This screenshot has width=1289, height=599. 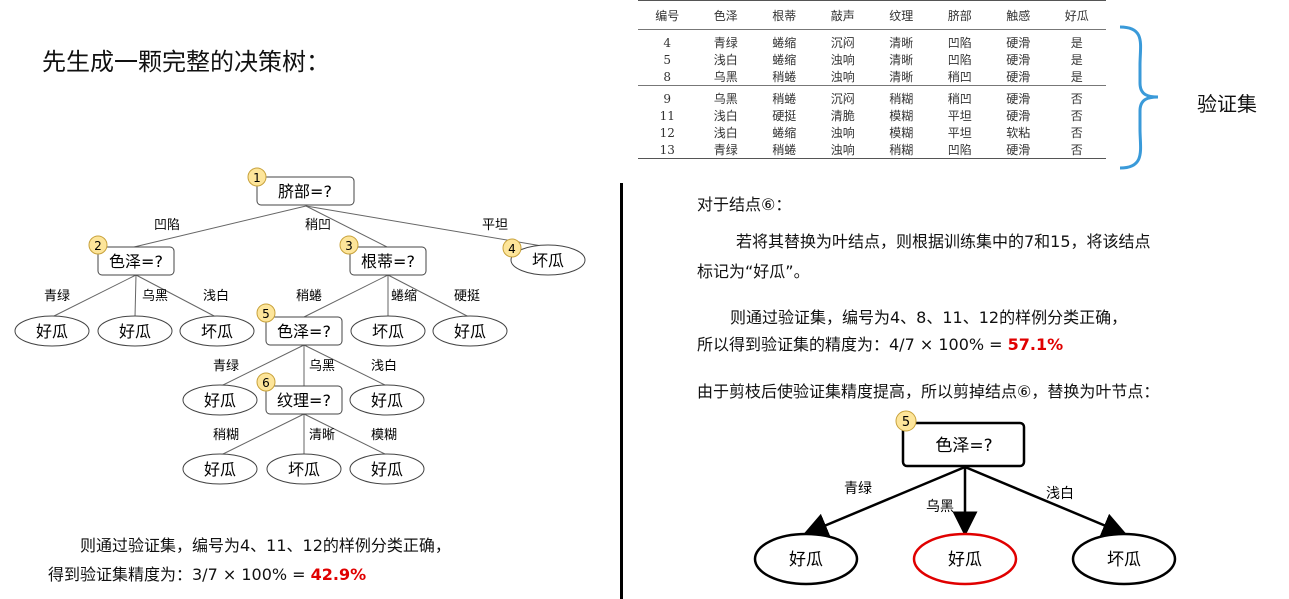 I want to click on tree-node-3: 根蒂=?, so click(x=388, y=261).